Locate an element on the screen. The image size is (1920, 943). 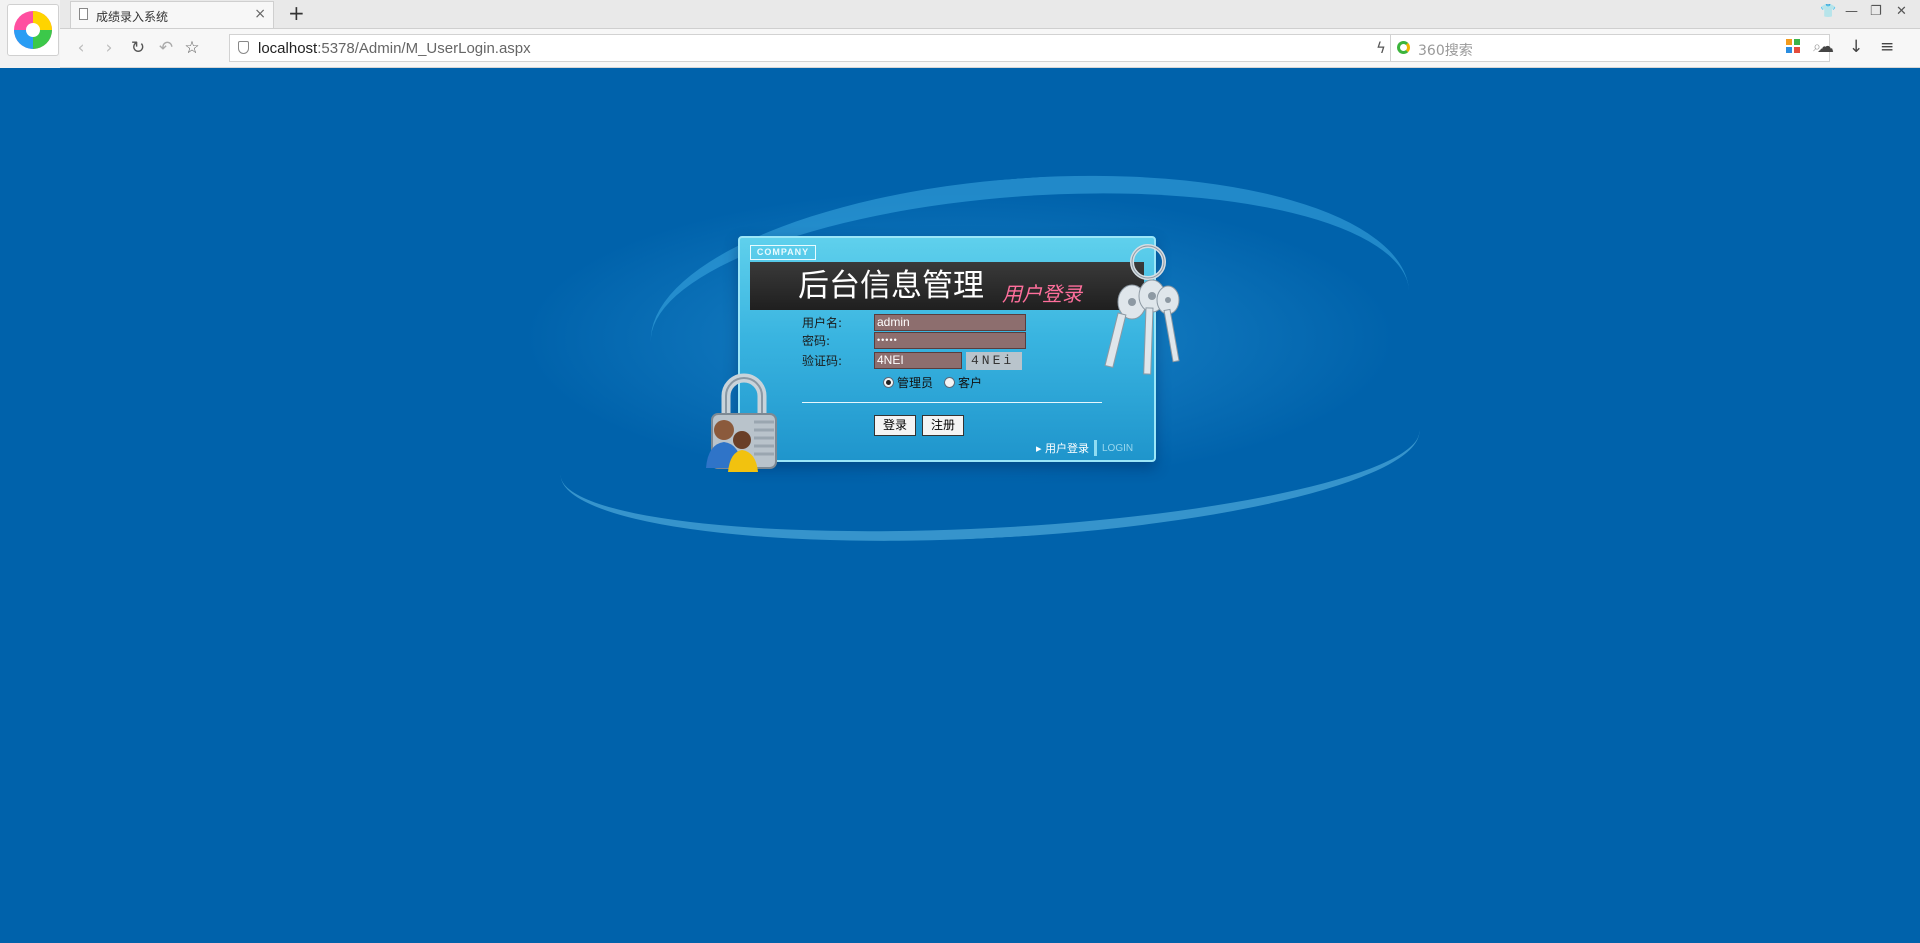
browser-logo-icon is located at coordinates (33, 30).